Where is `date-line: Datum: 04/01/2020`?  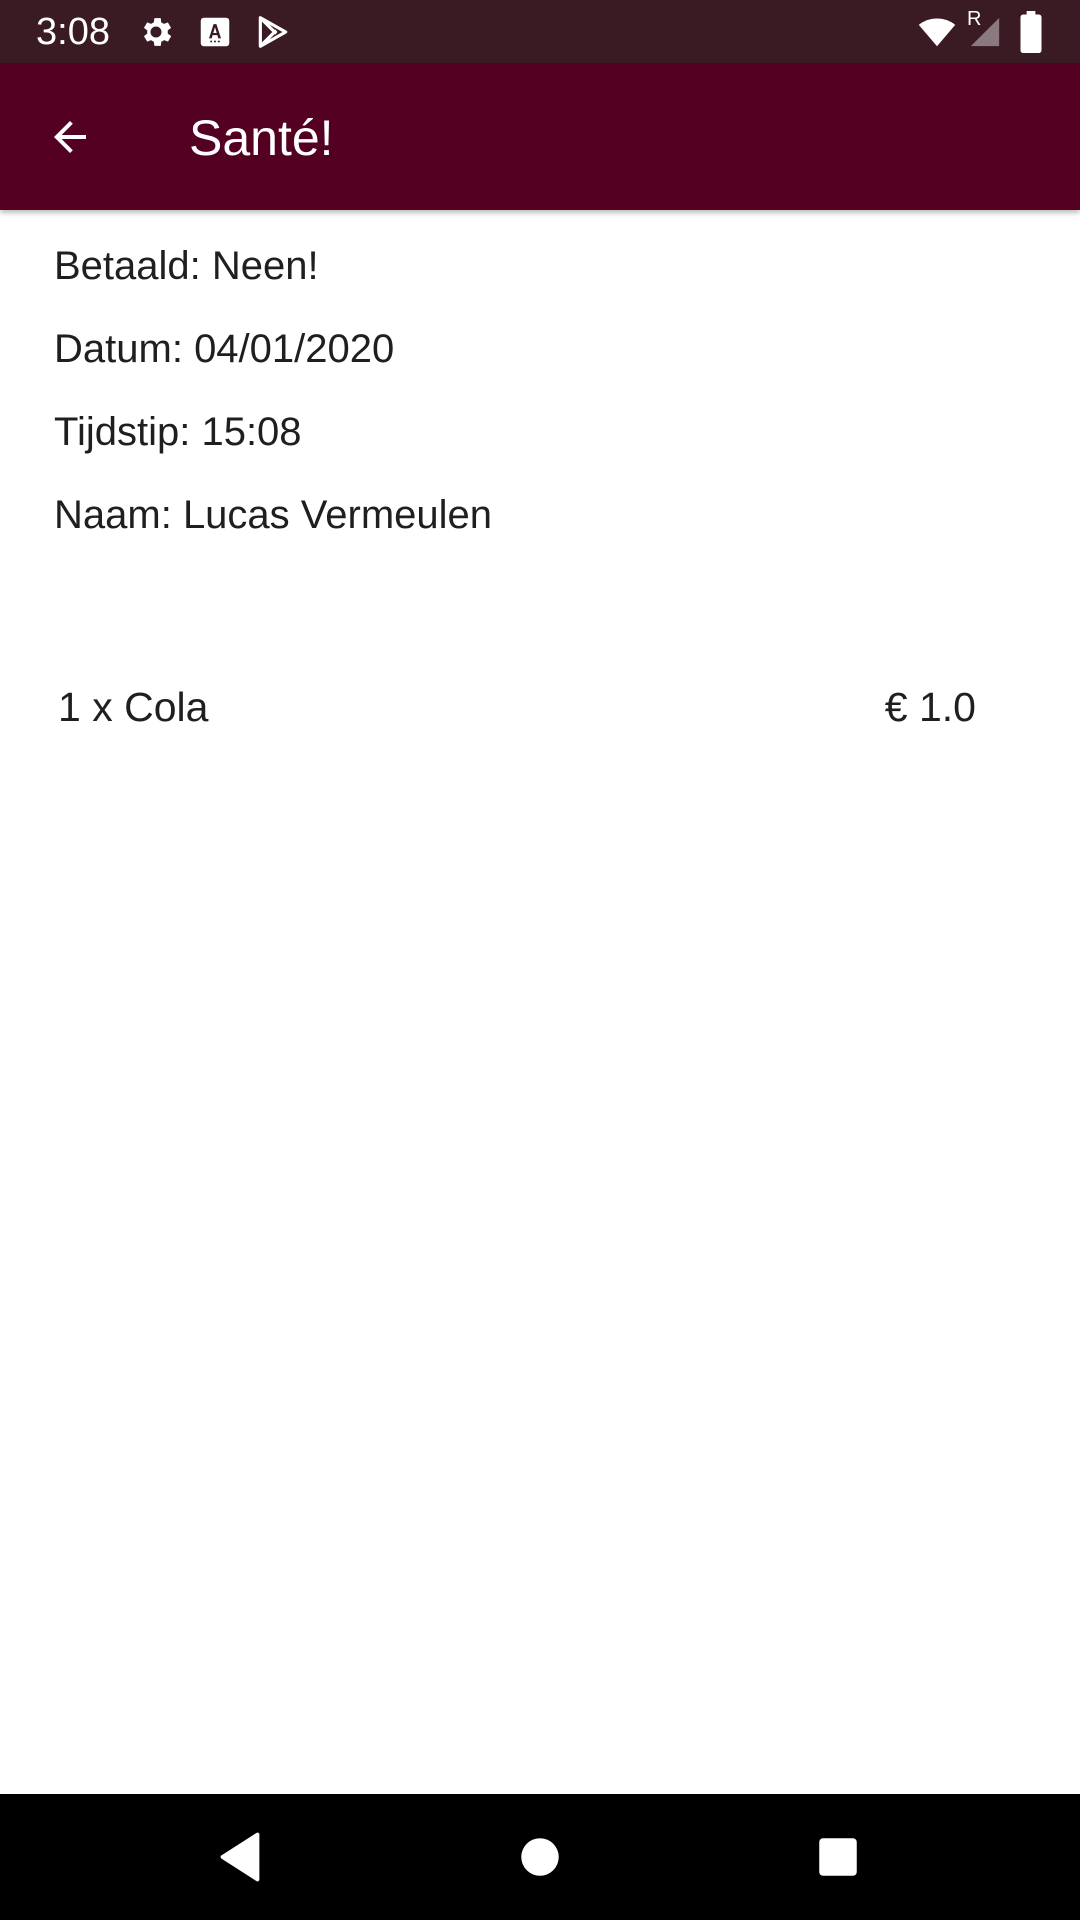
date-line: Datum: 04/01/2020 is located at coordinates (224, 349).